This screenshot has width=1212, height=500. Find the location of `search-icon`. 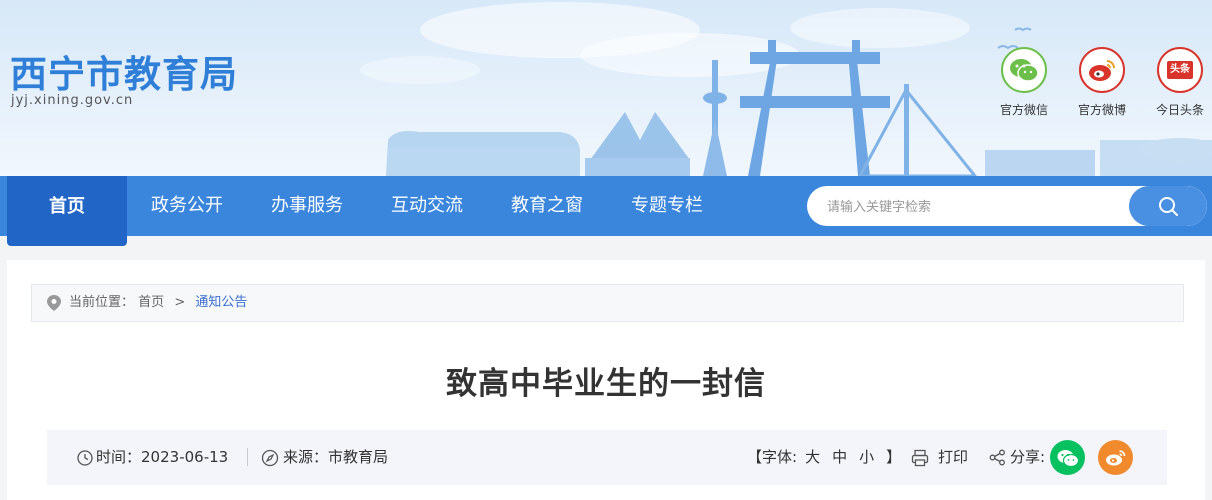

search-icon is located at coordinates (1168, 206).